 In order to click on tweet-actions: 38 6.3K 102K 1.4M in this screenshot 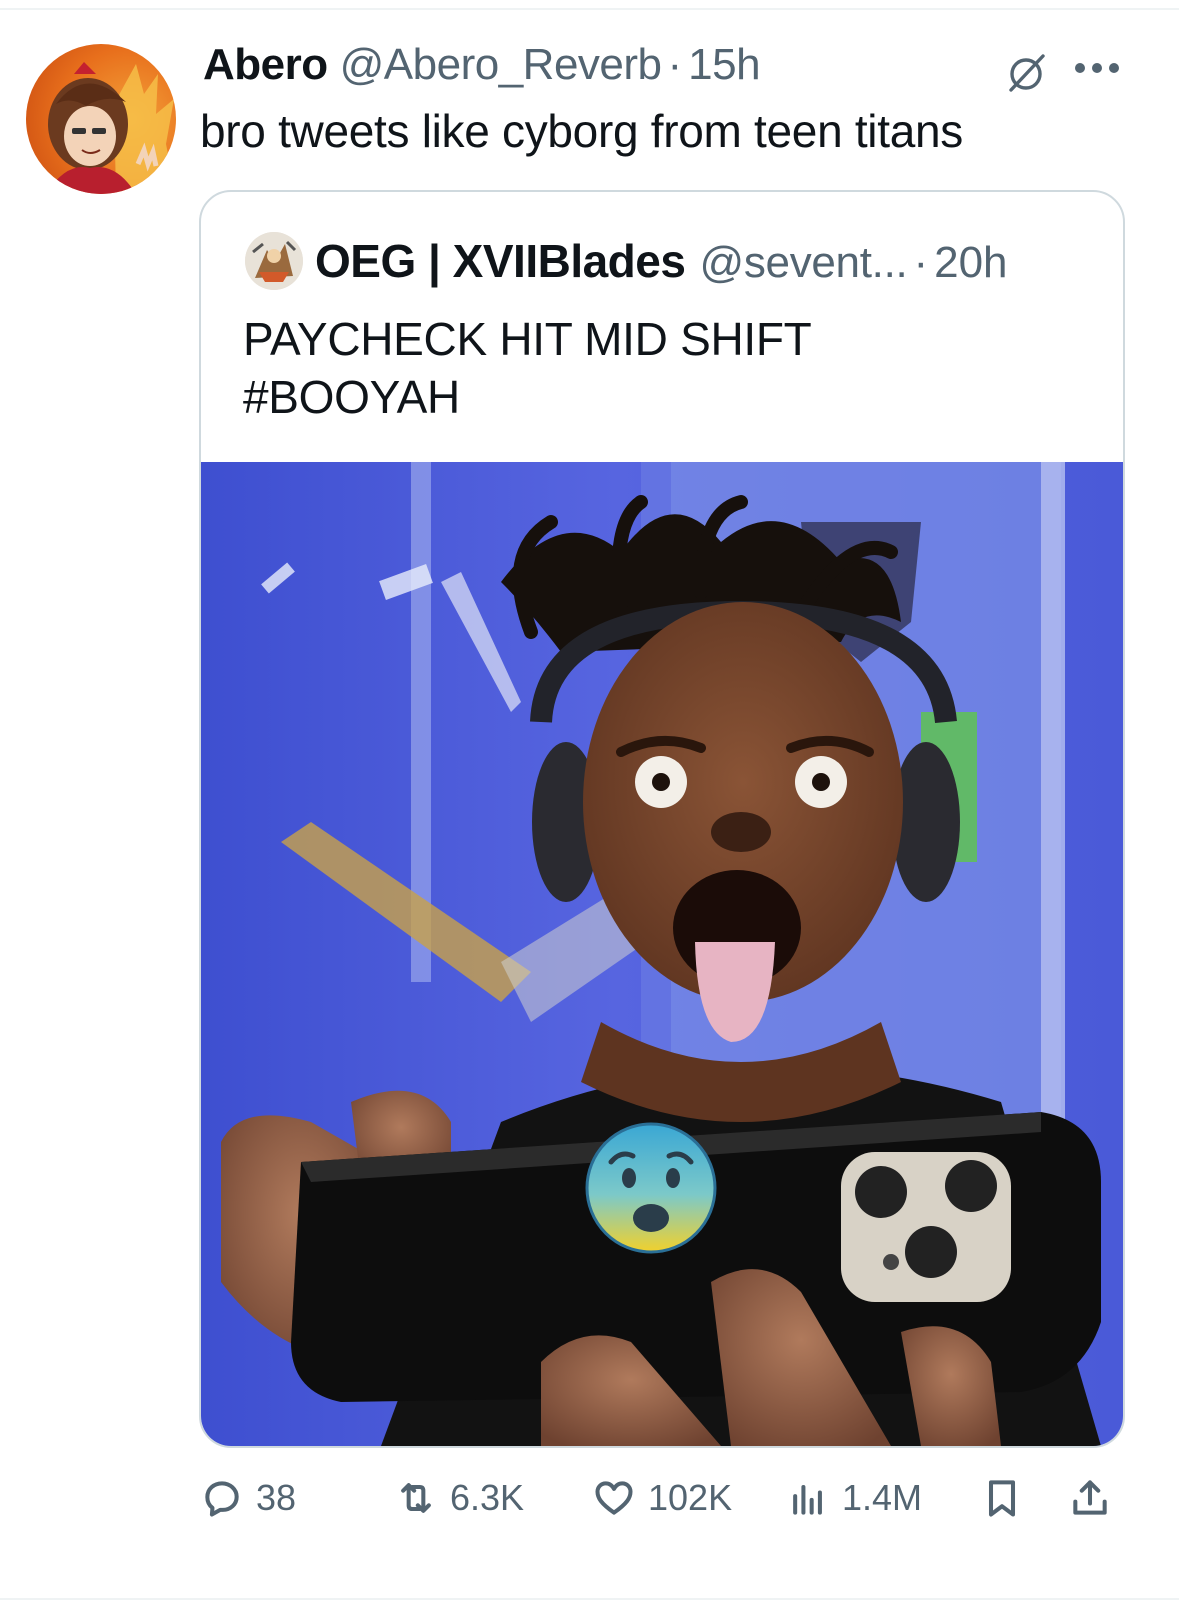, I will do `click(589, 1498)`.